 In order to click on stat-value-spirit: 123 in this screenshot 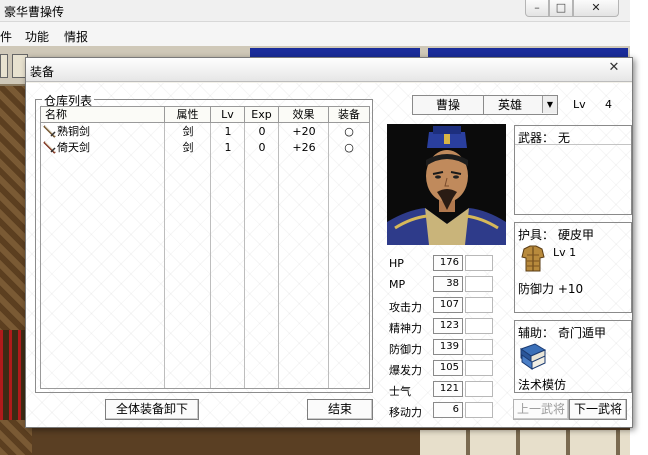, I will do `click(448, 326)`.